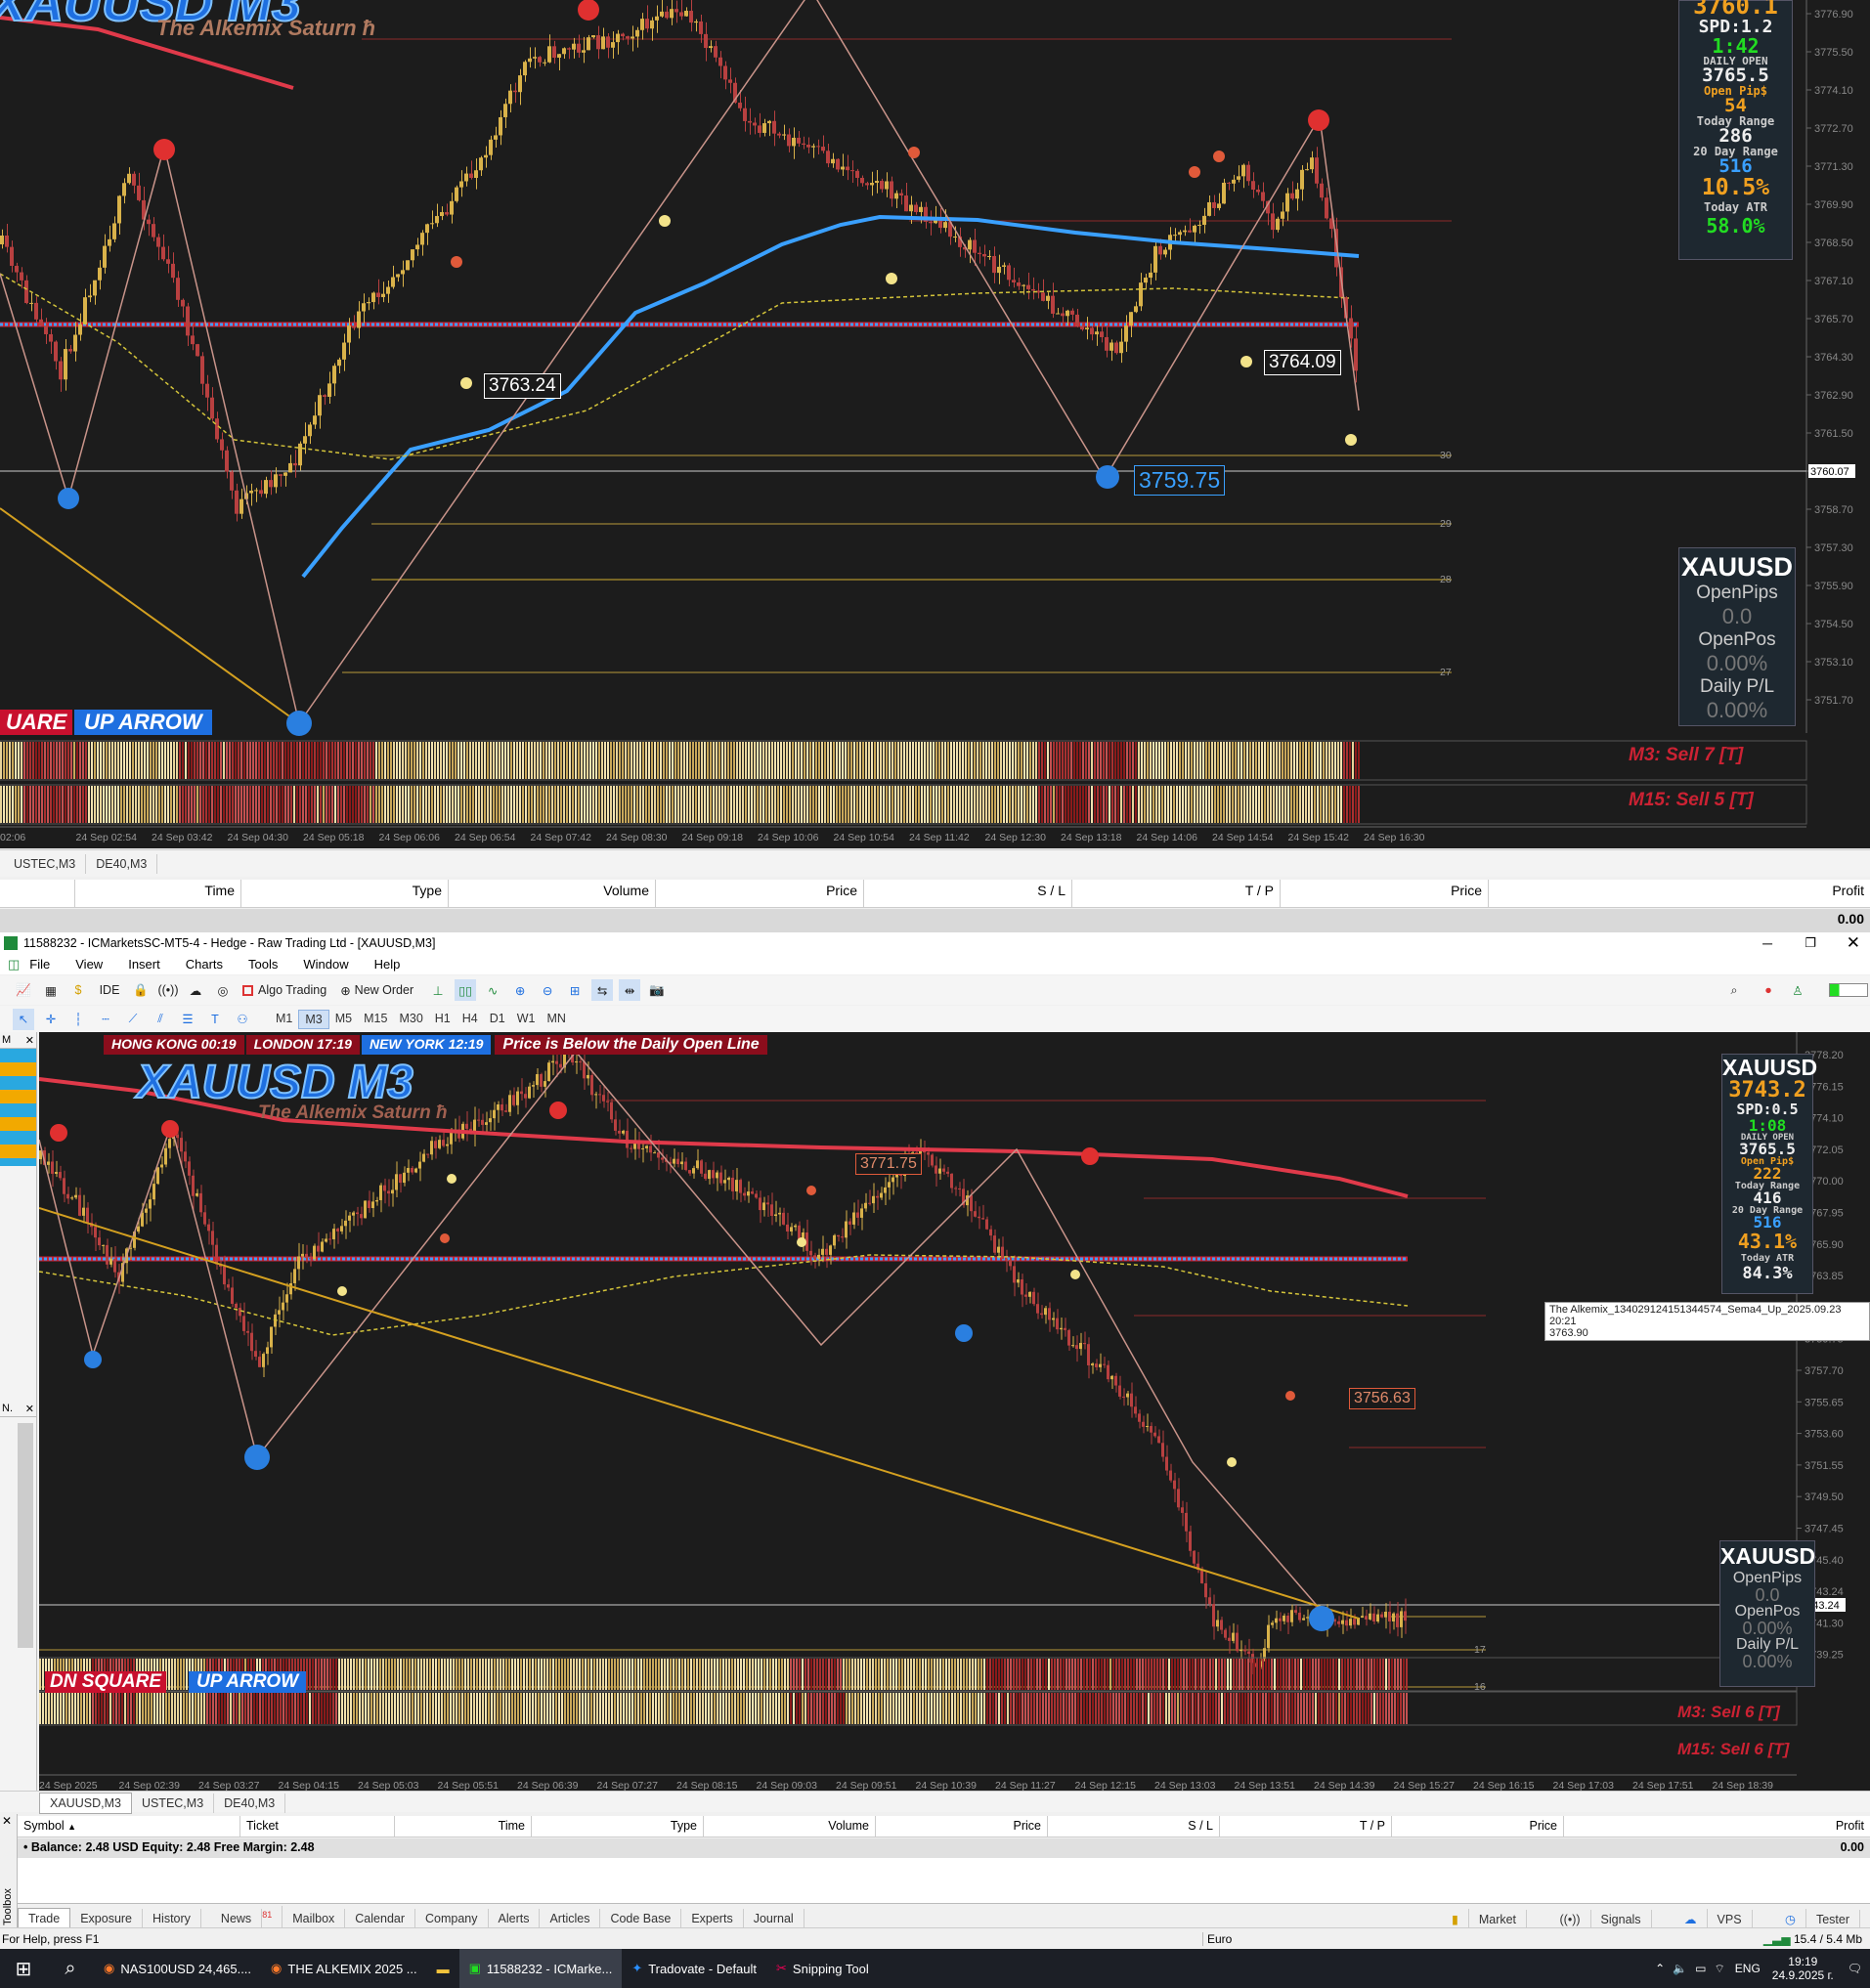 The width and height of the screenshot is (1870, 1988). Describe the element at coordinates (8, 1821) in the screenshot. I see `toolbox-close-icon: ✕` at that location.